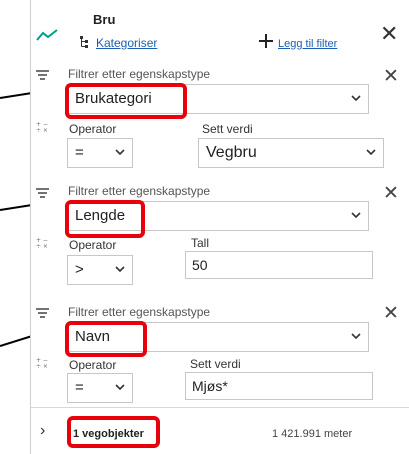 The width and height of the screenshot is (409, 454). What do you see at coordinates (210, 386) in the screenshot?
I see `value-value: Mjøs*` at bounding box center [210, 386].